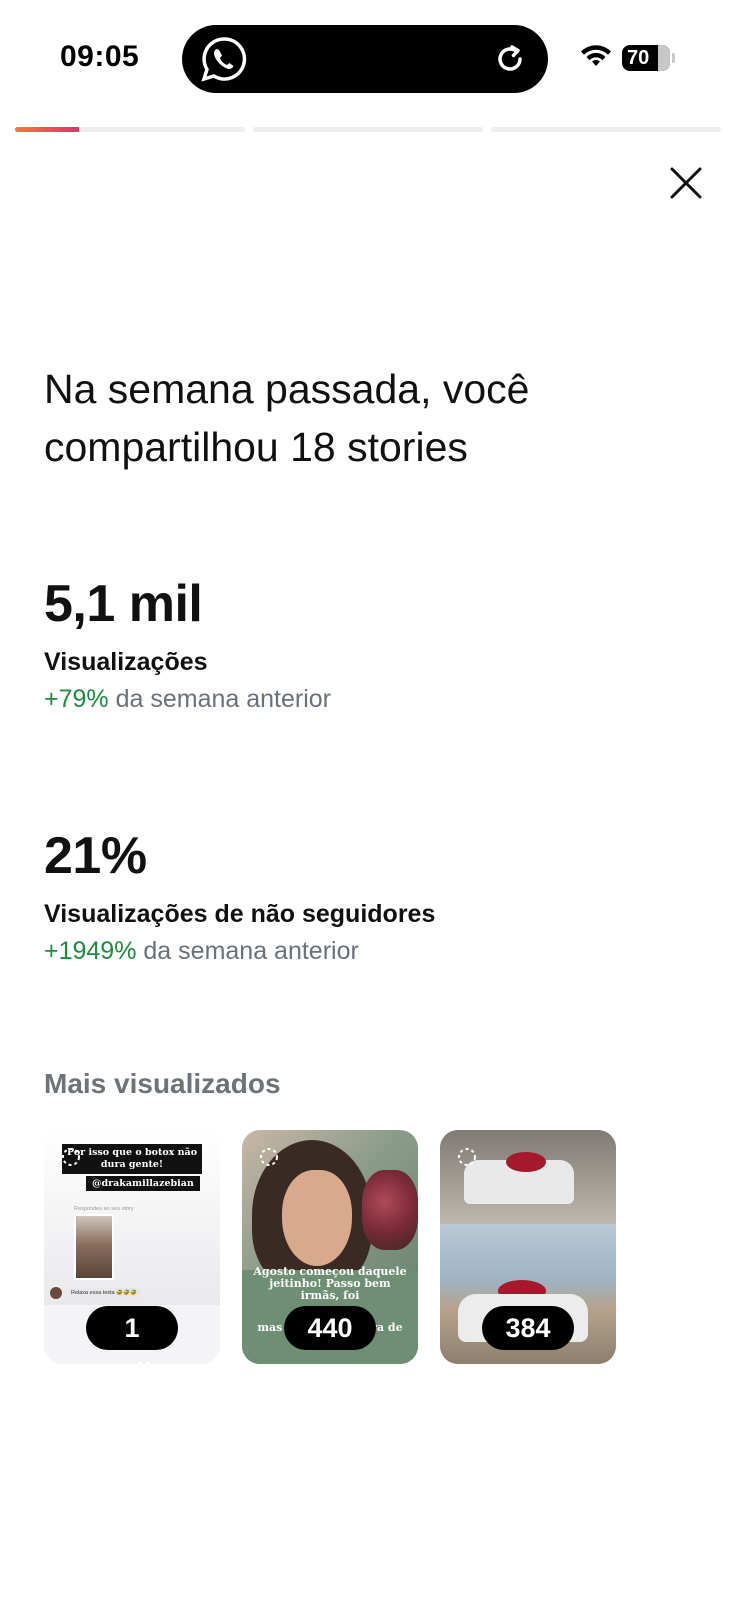 This screenshot has width=736, height=1600. Describe the element at coordinates (90, 951) in the screenshot. I see `non-follower-change-percent: +1949%` at that location.